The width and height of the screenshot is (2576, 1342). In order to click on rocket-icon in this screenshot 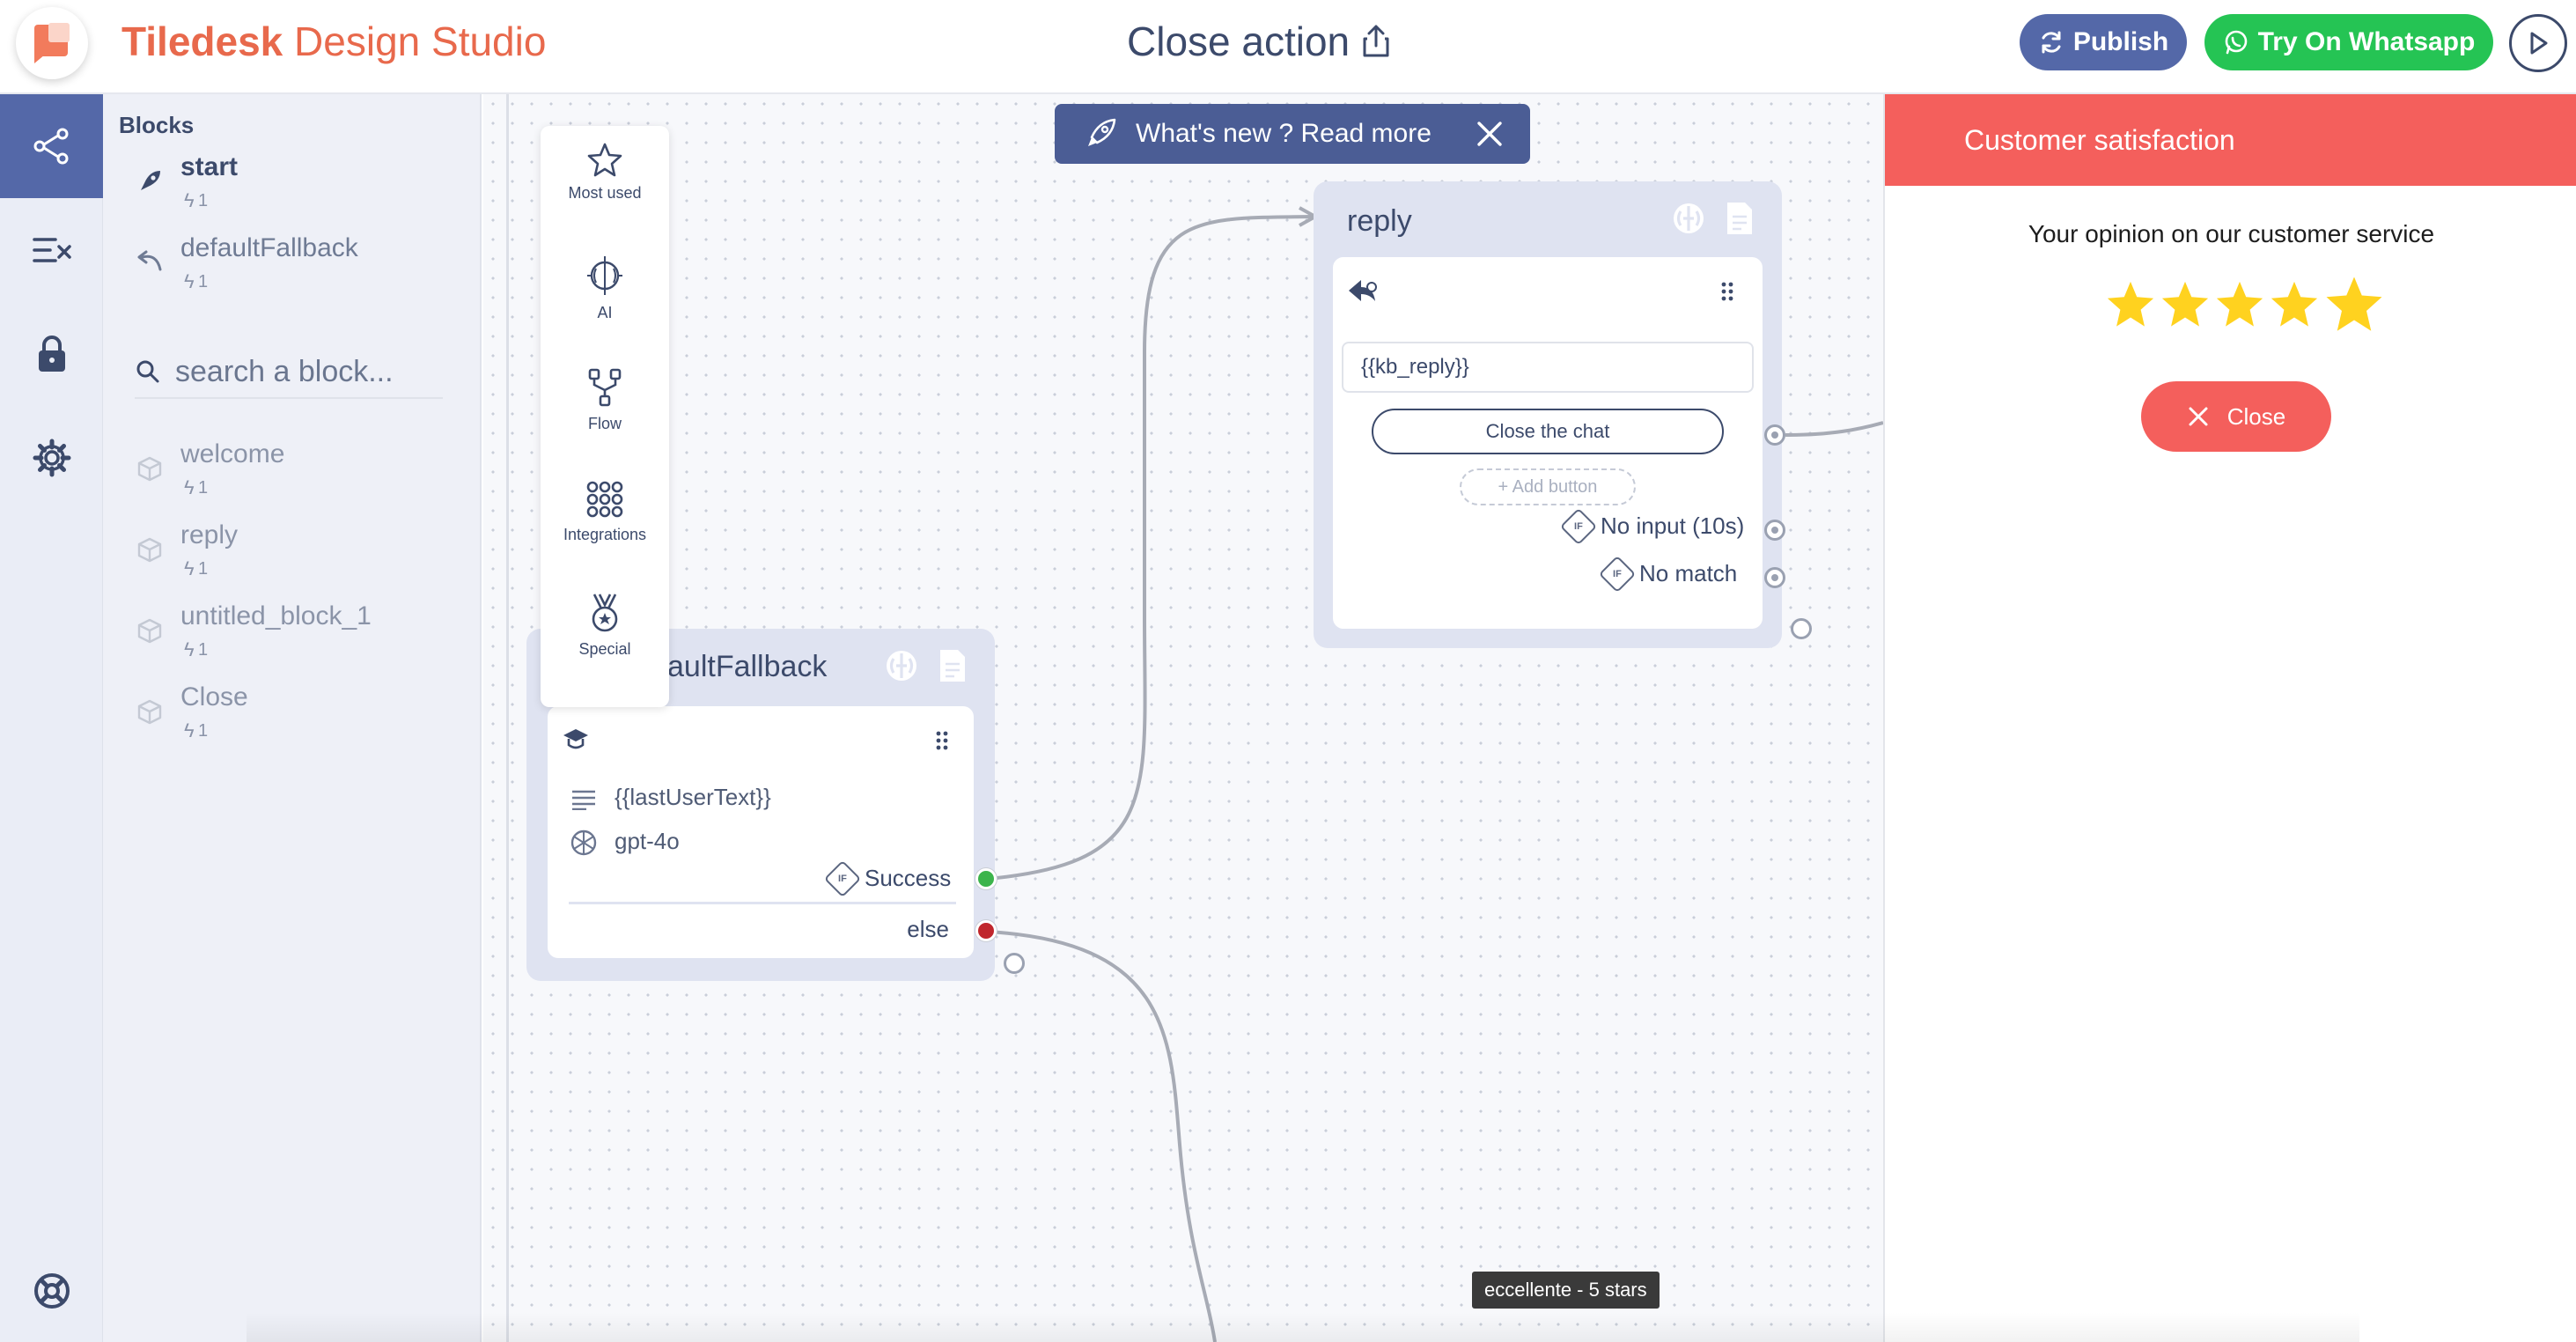, I will do `click(1102, 132)`.